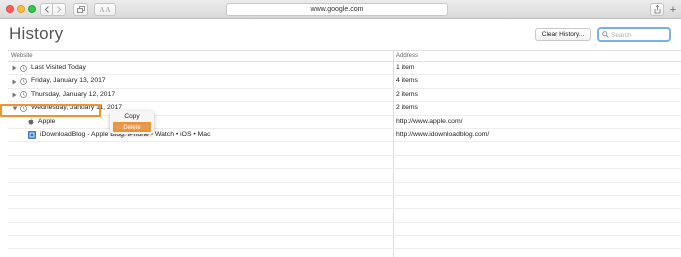 Image resolution: width=681 pixels, height=257 pixels. I want to click on history-group-row: Friday, January 13, 2017 4 items, so click(344, 82).